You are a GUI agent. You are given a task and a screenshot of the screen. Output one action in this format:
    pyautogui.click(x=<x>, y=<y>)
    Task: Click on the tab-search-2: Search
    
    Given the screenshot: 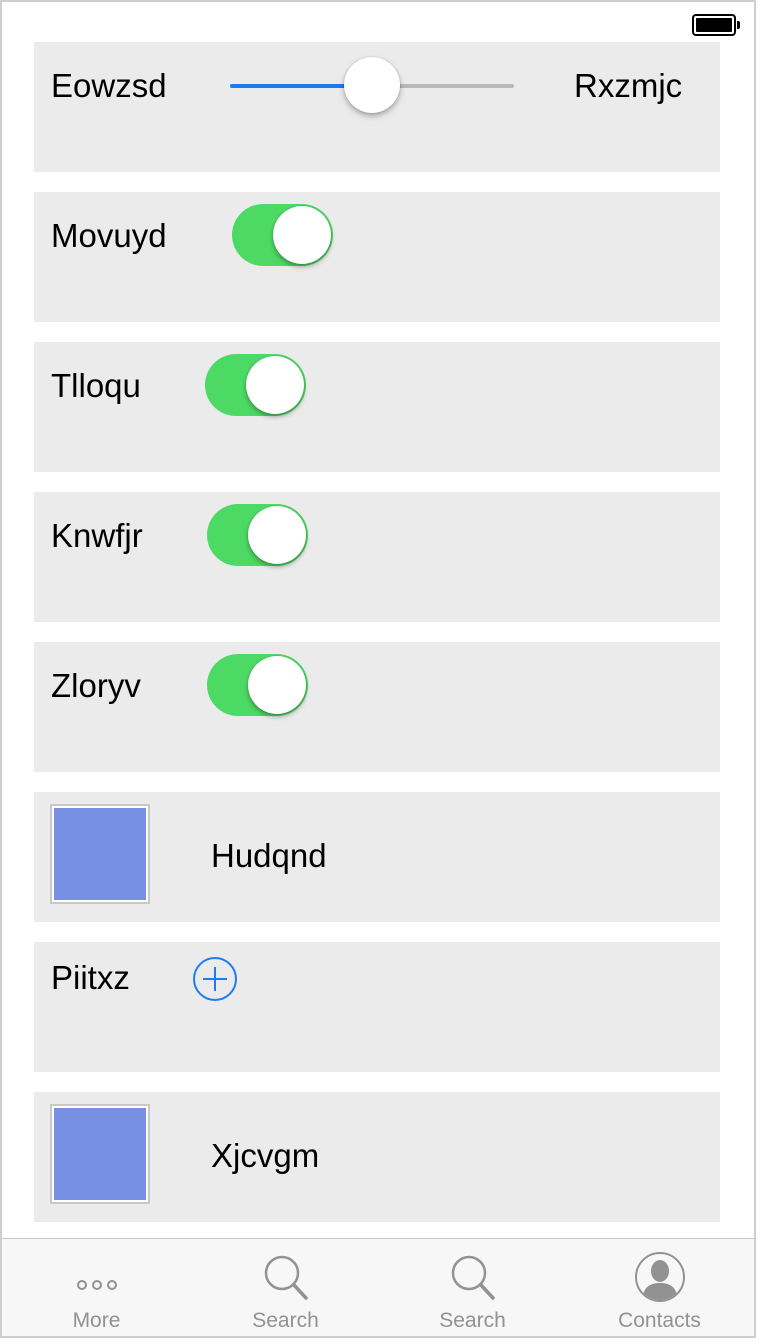 What is the action you would take?
    pyautogui.click(x=472, y=1287)
    